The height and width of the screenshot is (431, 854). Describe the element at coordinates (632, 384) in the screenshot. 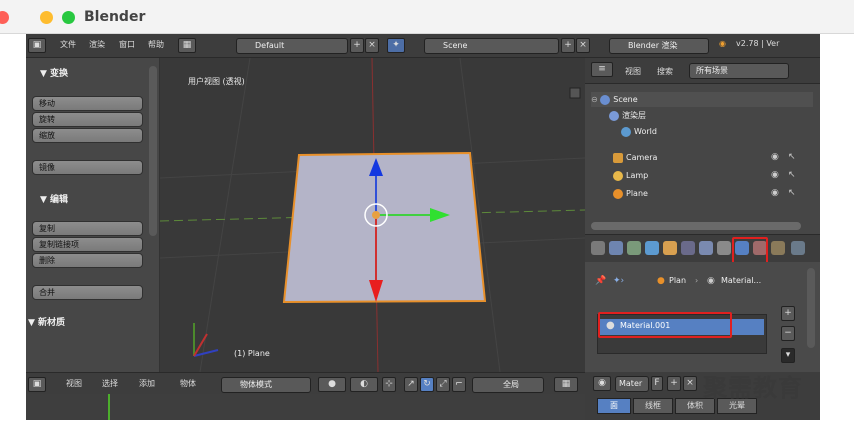

I see `material-name-field: Mater` at that location.